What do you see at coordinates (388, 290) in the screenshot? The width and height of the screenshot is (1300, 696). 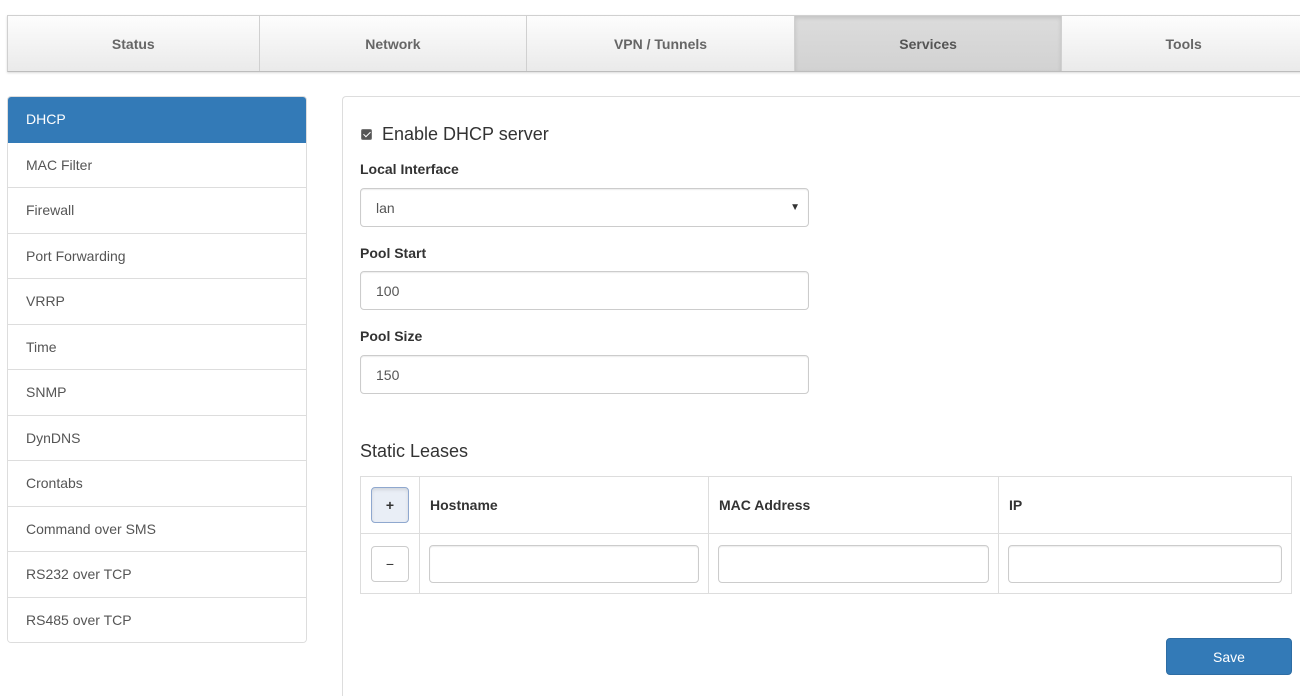 I see `pool-start-value: 100` at bounding box center [388, 290].